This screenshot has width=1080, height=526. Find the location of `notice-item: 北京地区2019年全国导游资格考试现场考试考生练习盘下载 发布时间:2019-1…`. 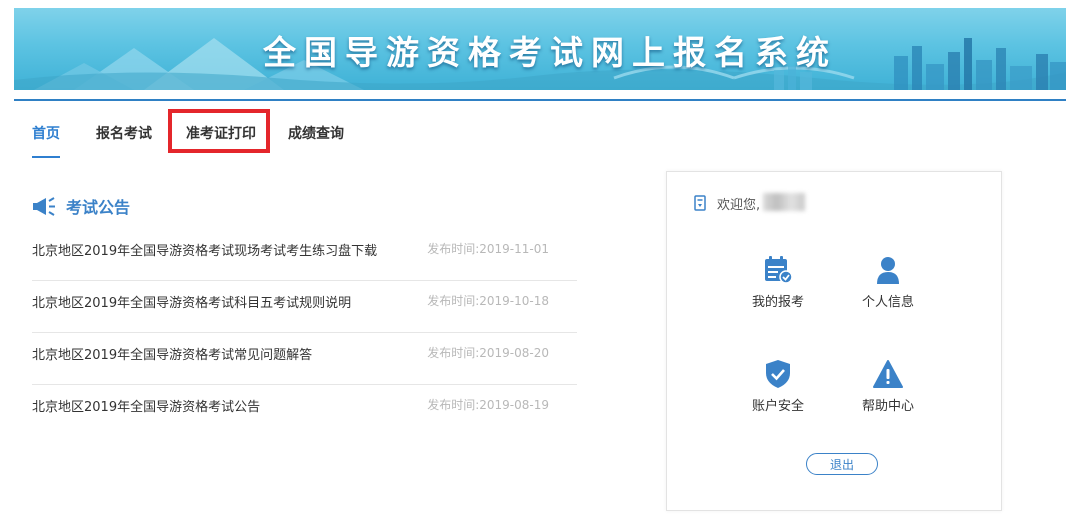

notice-item: 北京地区2019年全国导游资格考试现场考试考生练习盘下载 发布时间:2019-1… is located at coordinates (304, 260).